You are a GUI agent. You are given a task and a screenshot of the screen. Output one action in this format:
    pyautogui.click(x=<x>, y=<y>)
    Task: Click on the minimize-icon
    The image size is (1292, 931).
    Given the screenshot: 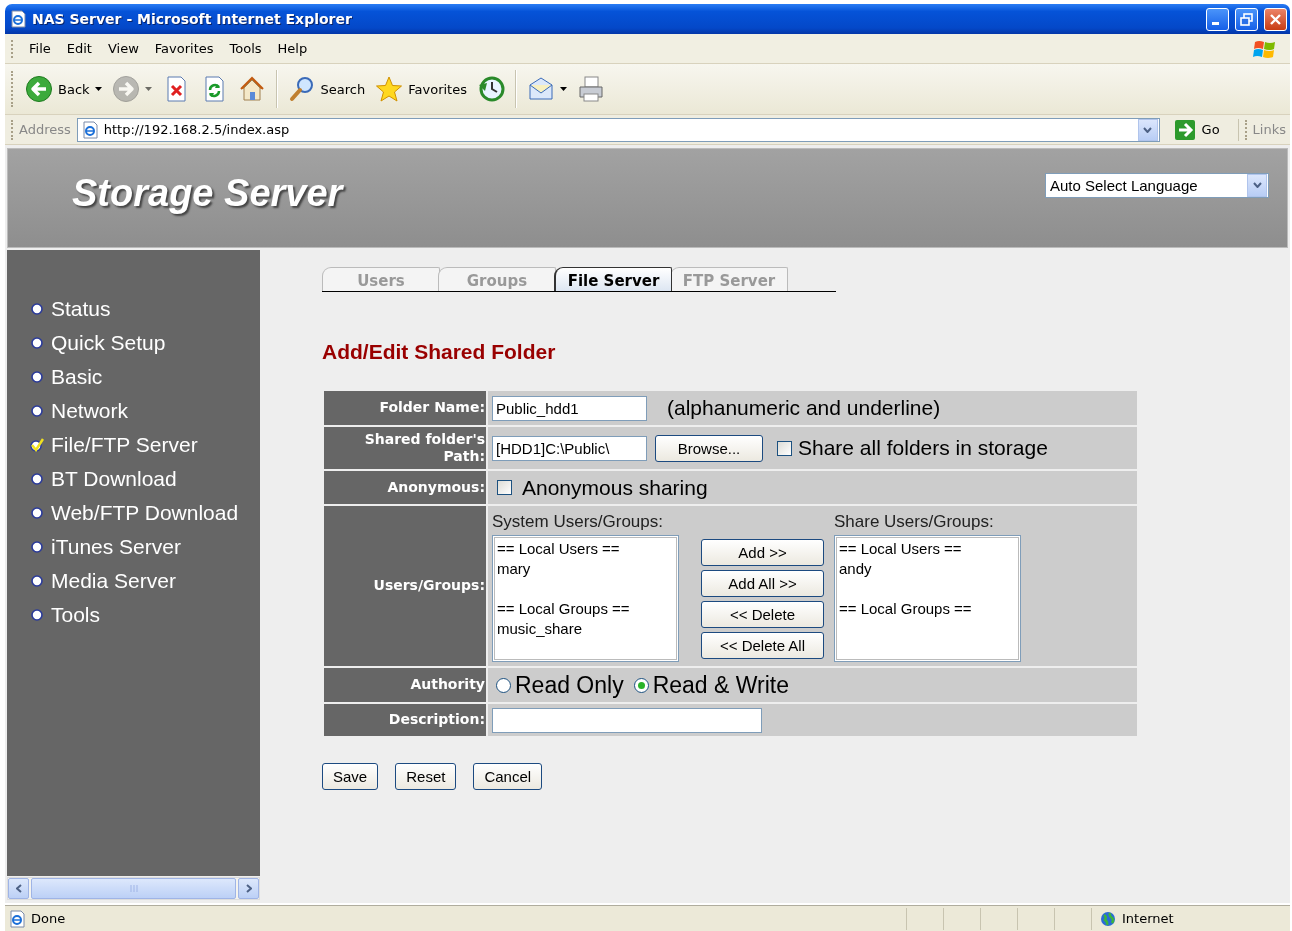 What is the action you would take?
    pyautogui.click(x=1215, y=23)
    